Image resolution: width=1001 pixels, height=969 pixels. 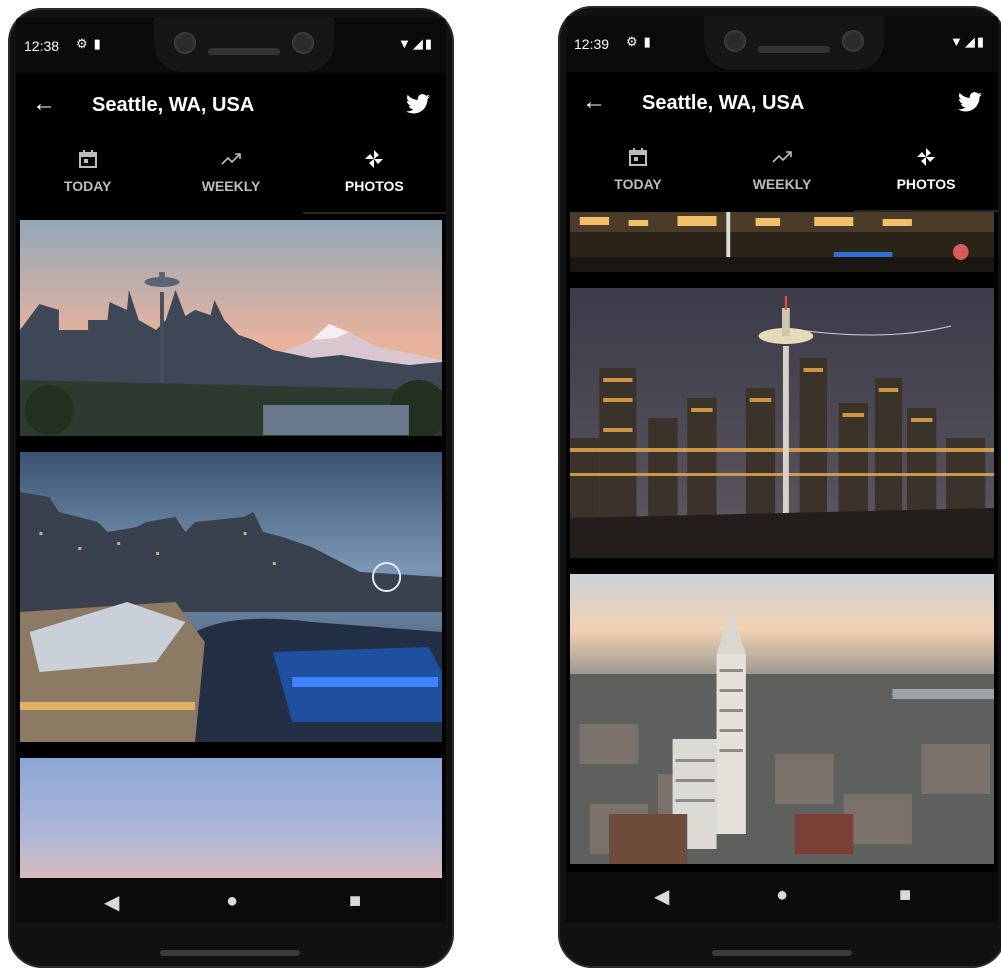 I want to click on status-bar: 12:38 ⚙▮ ▼◢▮, so click(x=231, y=46).